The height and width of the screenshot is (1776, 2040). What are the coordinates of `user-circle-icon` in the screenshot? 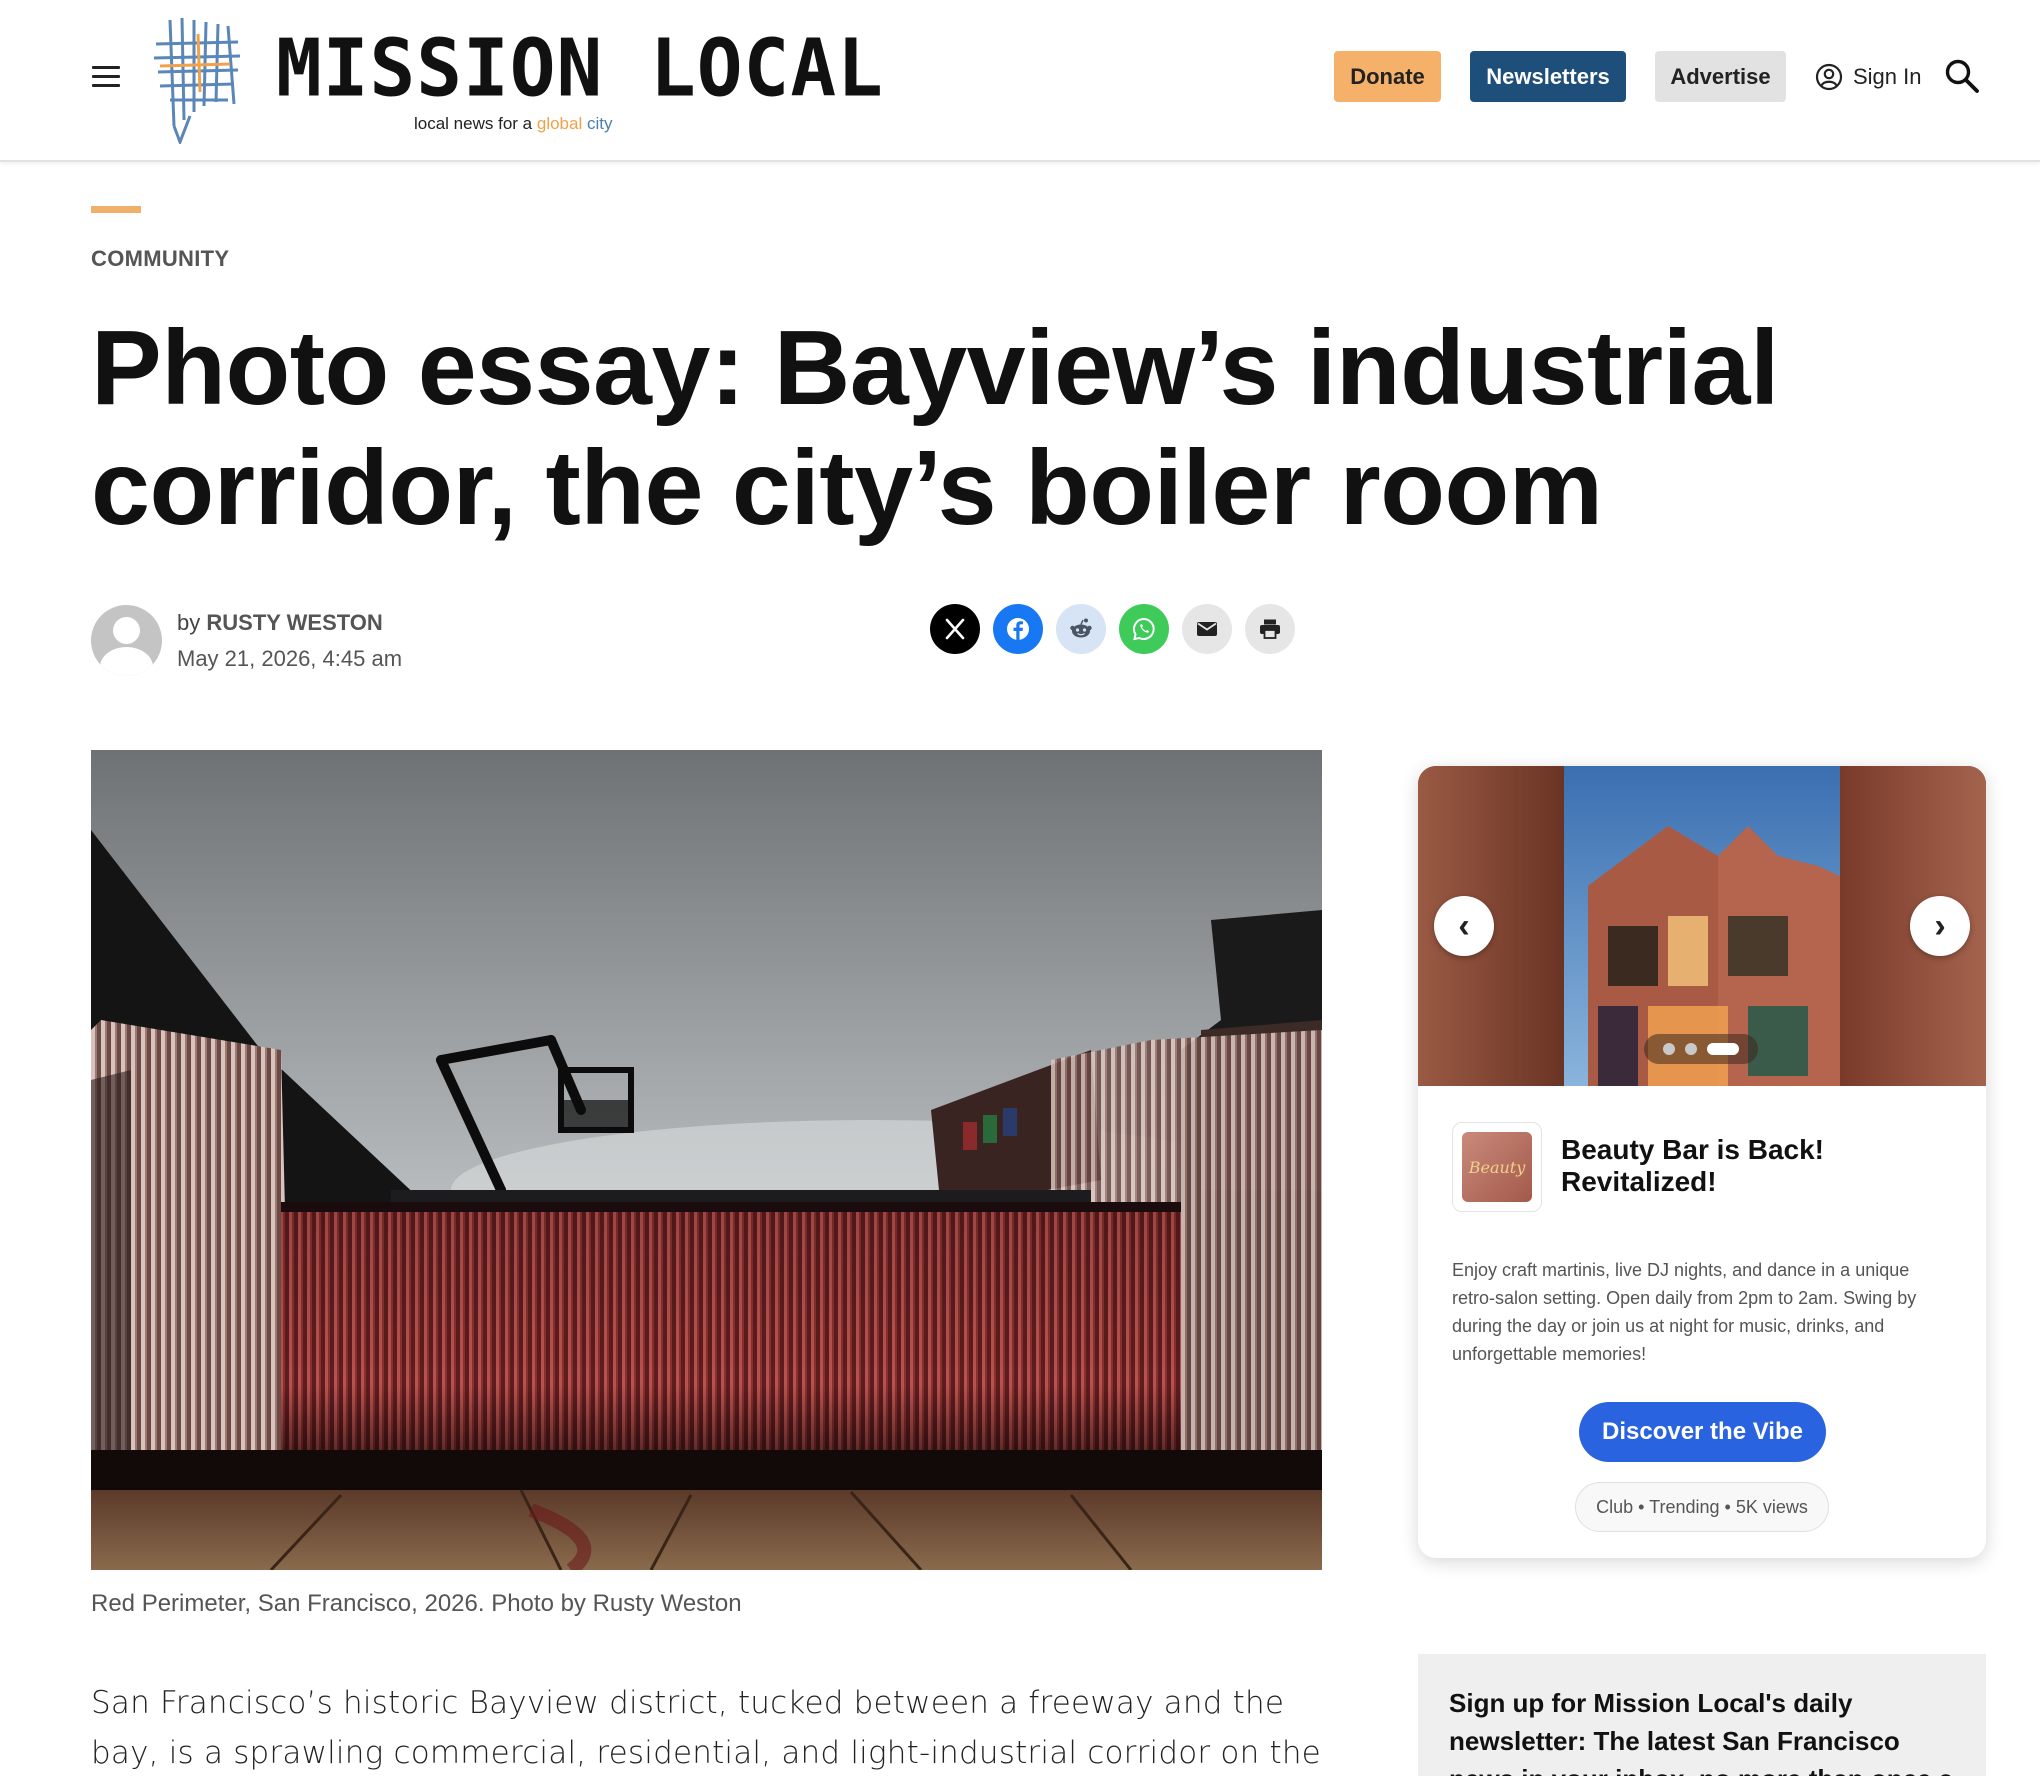 It's located at (1829, 77).